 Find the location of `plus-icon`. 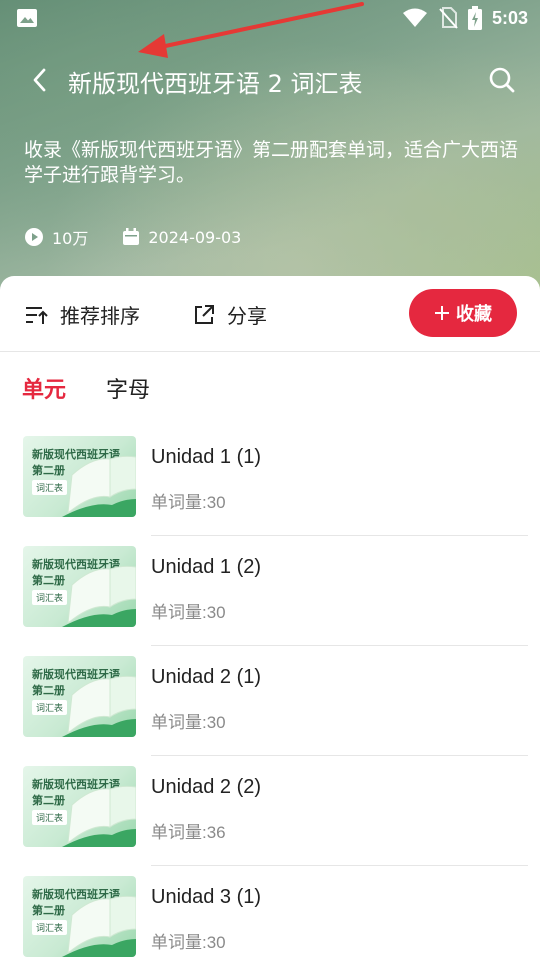

plus-icon is located at coordinates (442, 313).